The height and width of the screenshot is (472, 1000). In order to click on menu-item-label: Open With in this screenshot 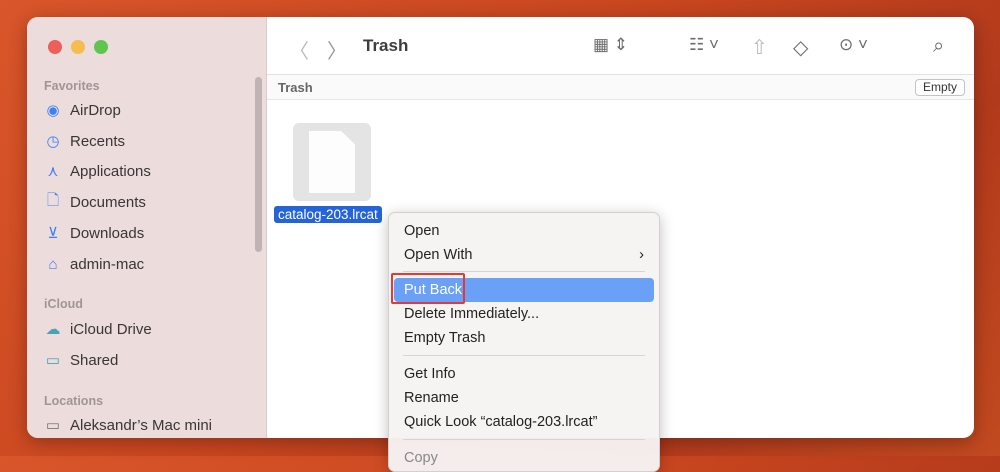, I will do `click(438, 255)`.